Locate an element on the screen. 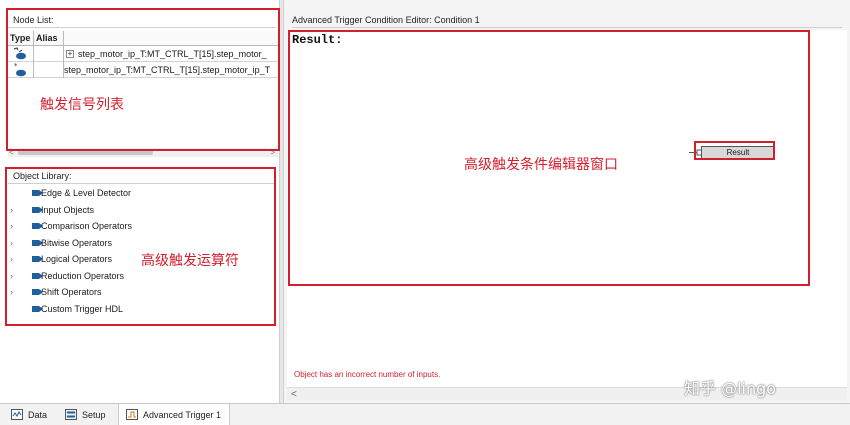 The height and width of the screenshot is (425, 850). bottom-tab-bar: Data Setup Advanced Trigger 1 is located at coordinates (425, 414).